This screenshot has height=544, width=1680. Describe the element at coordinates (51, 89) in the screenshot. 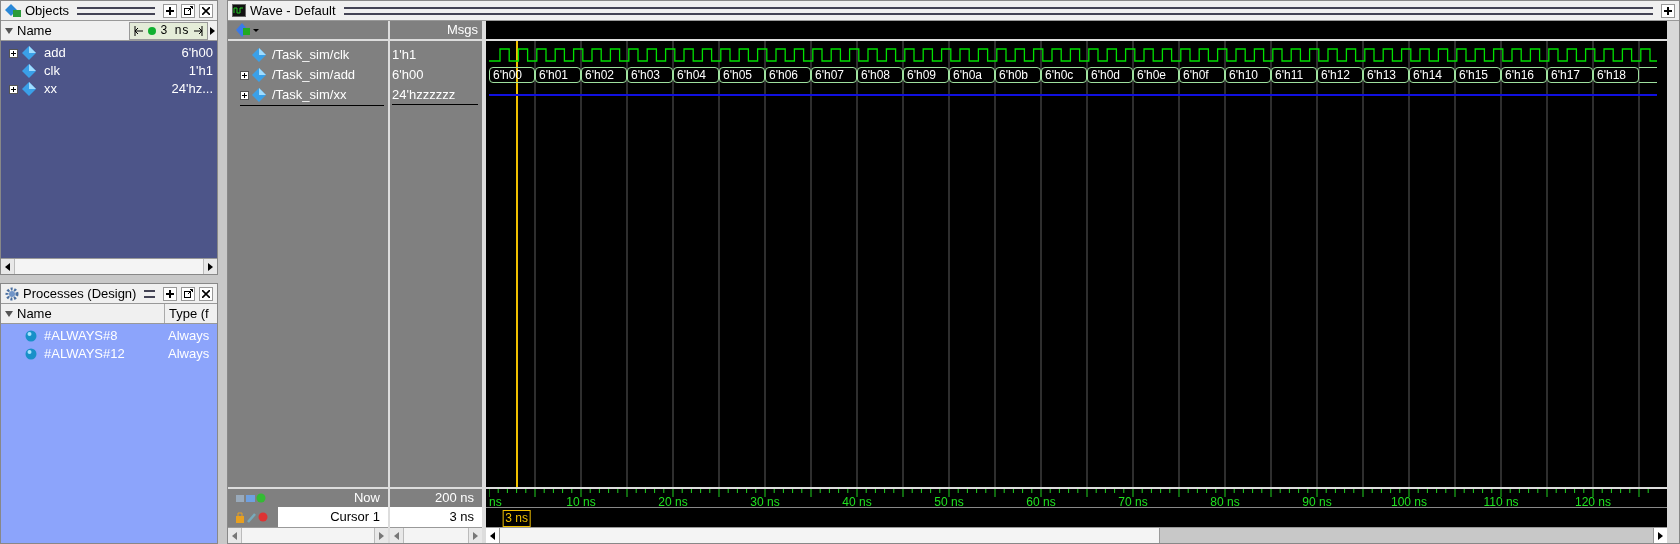

I see `object-name: xx` at that location.